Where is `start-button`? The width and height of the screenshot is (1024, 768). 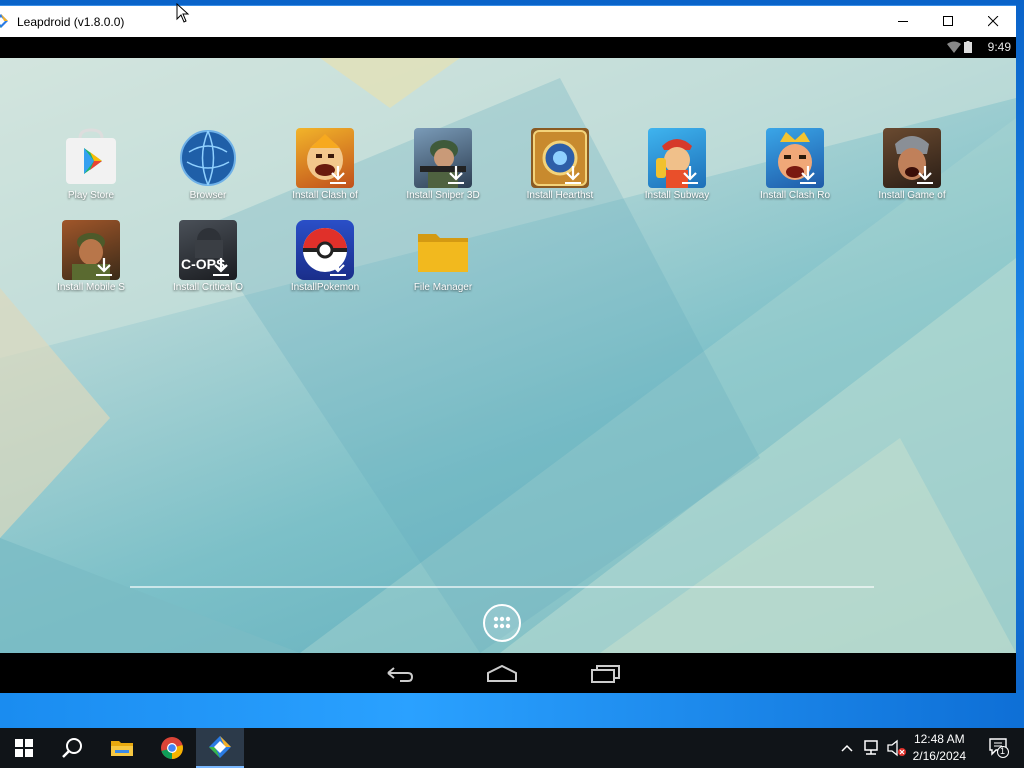
start-button is located at coordinates (24, 748).